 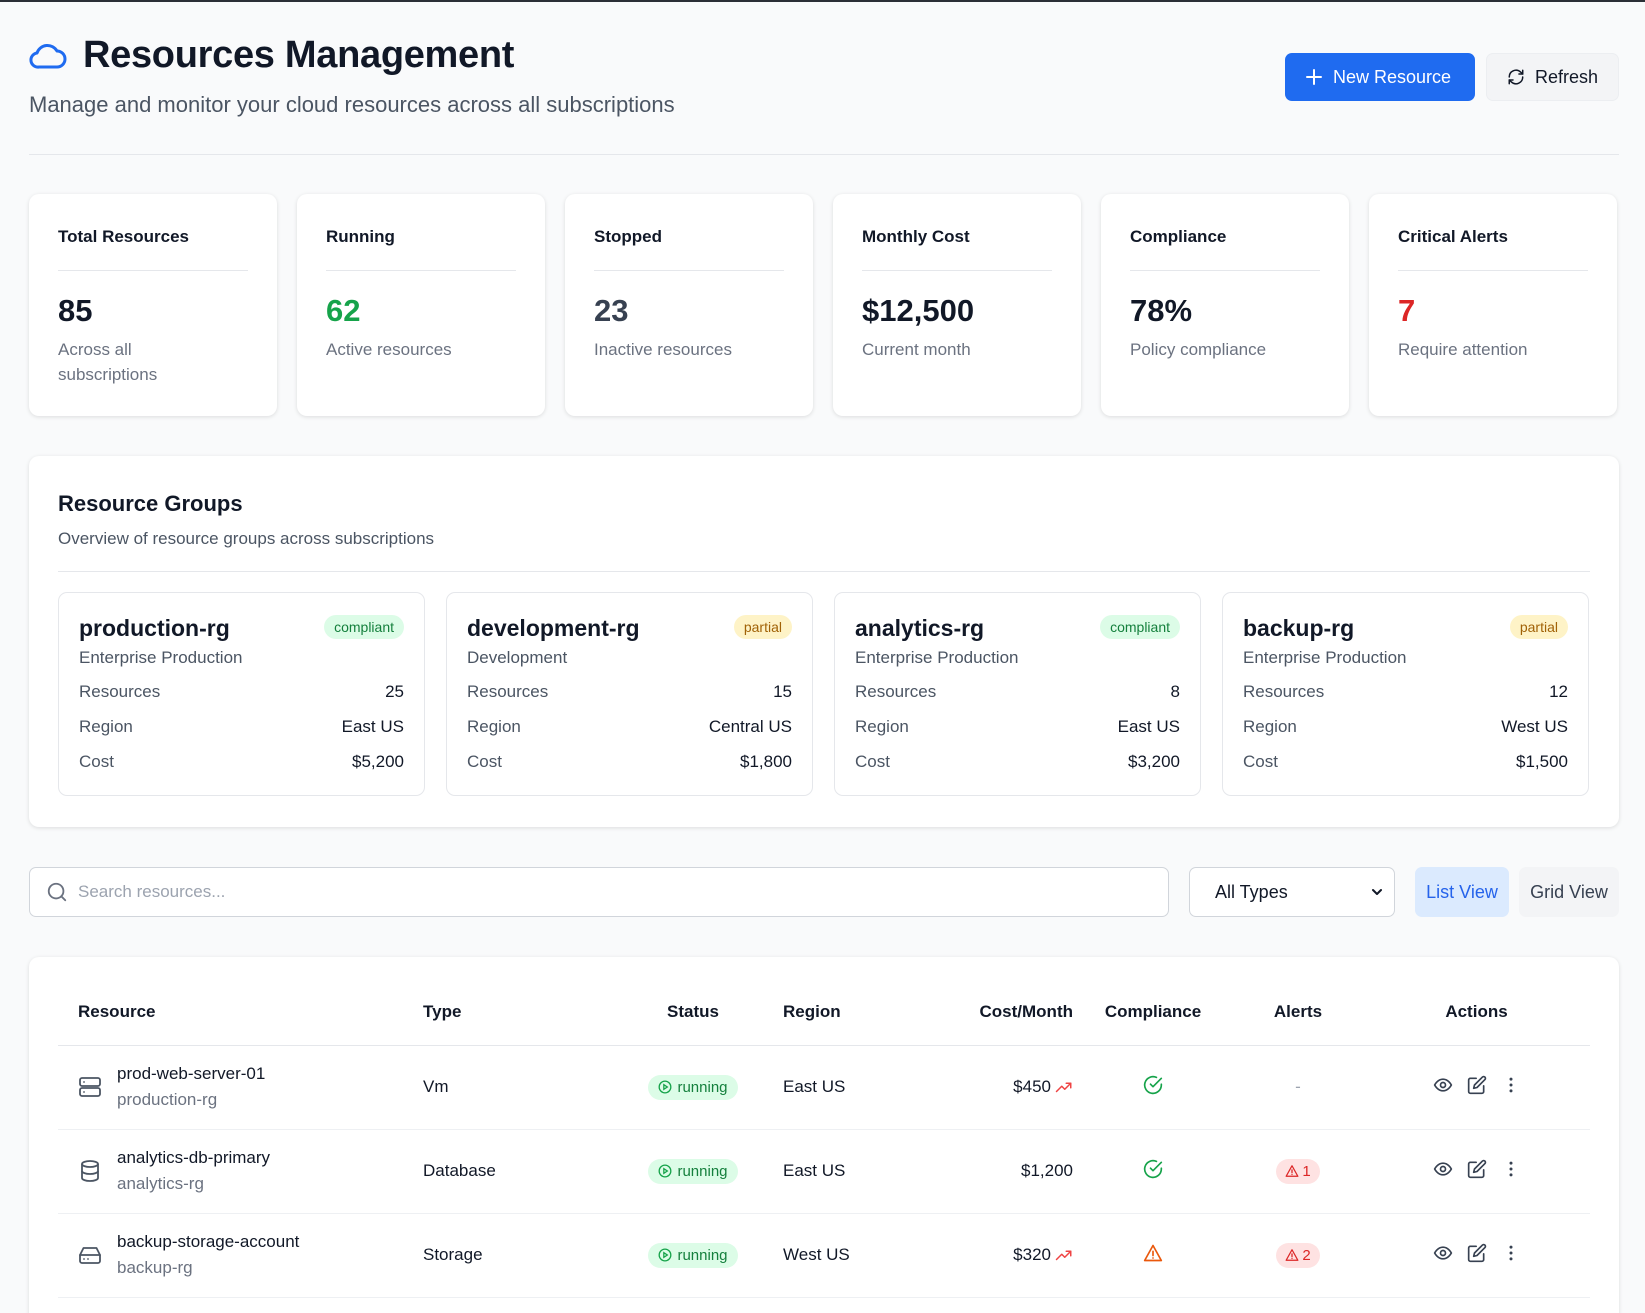 What do you see at coordinates (208, 1241) in the screenshot?
I see `resource-name: backup-storage-account` at bounding box center [208, 1241].